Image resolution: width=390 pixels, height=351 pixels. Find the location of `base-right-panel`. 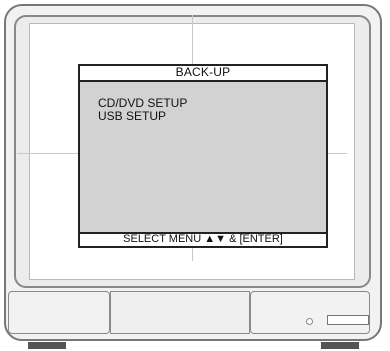

base-right-panel is located at coordinates (310, 312).